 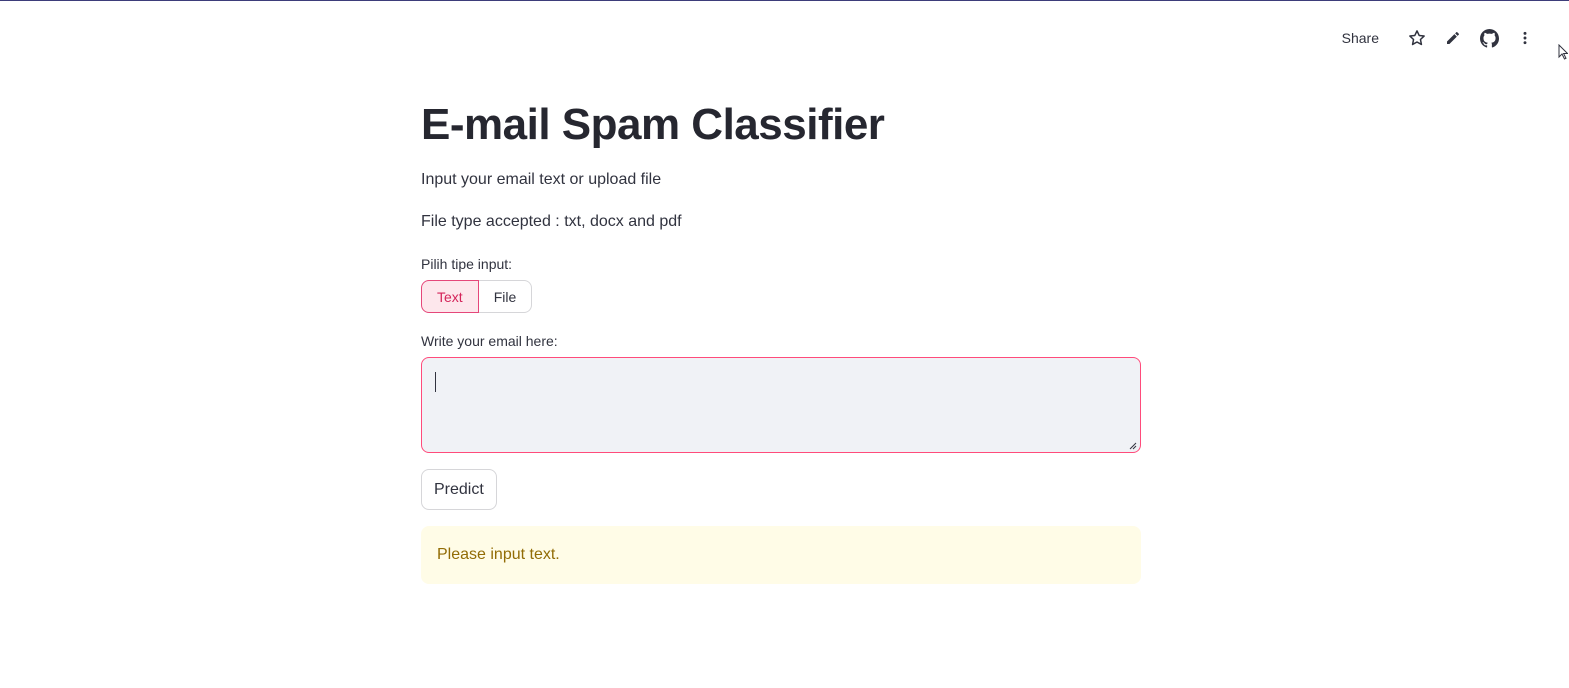 I want to click on description-text: Input your email text or upload file, so click(x=541, y=179).